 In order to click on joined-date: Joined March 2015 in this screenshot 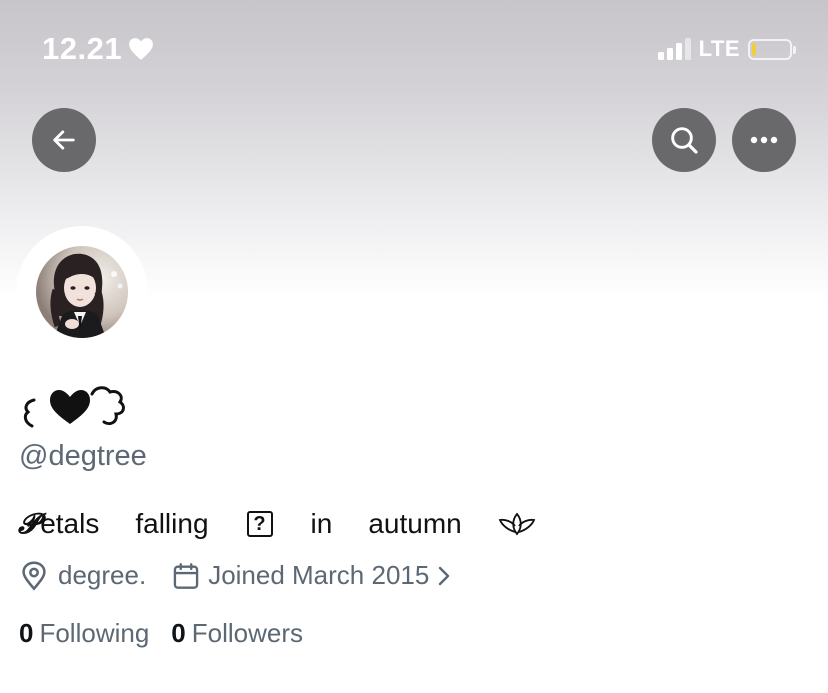, I will do `click(311, 575)`.